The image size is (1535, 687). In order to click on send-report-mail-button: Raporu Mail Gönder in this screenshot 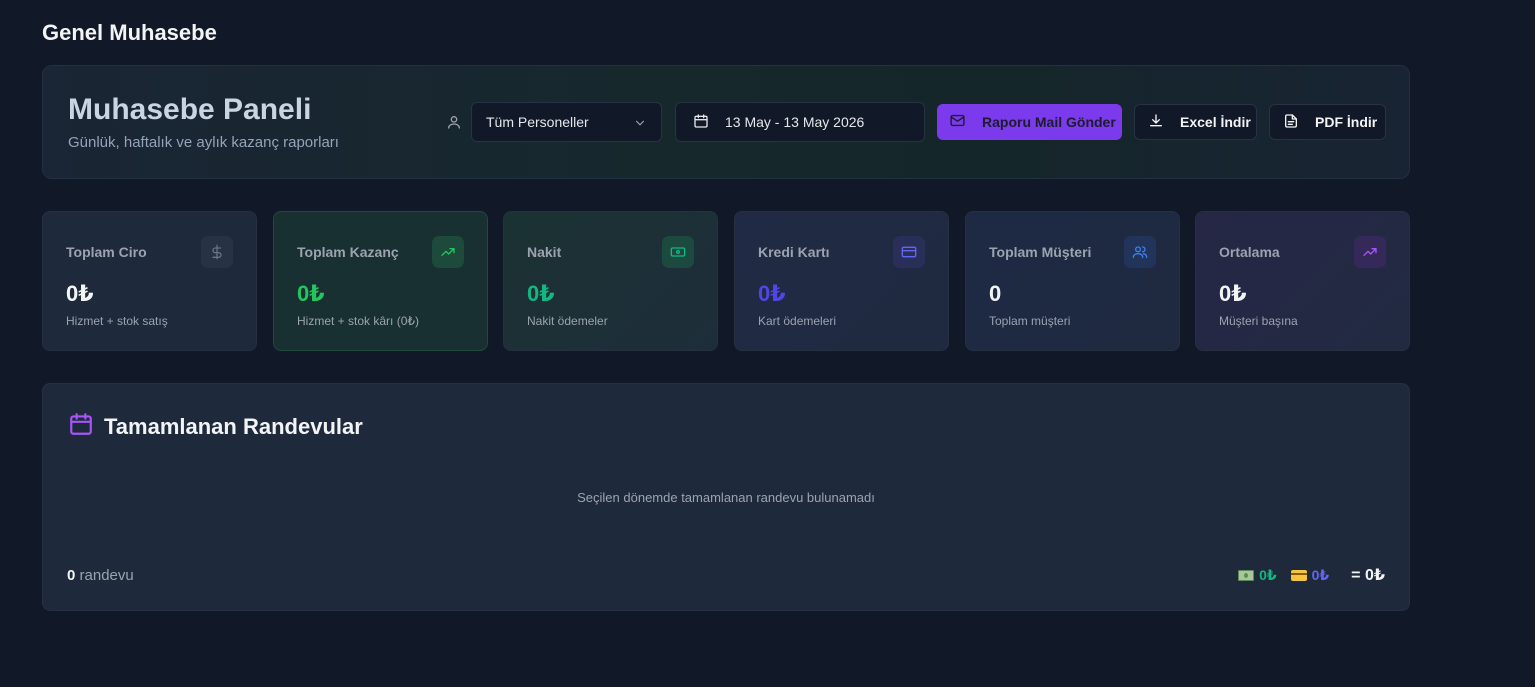, I will do `click(1029, 122)`.